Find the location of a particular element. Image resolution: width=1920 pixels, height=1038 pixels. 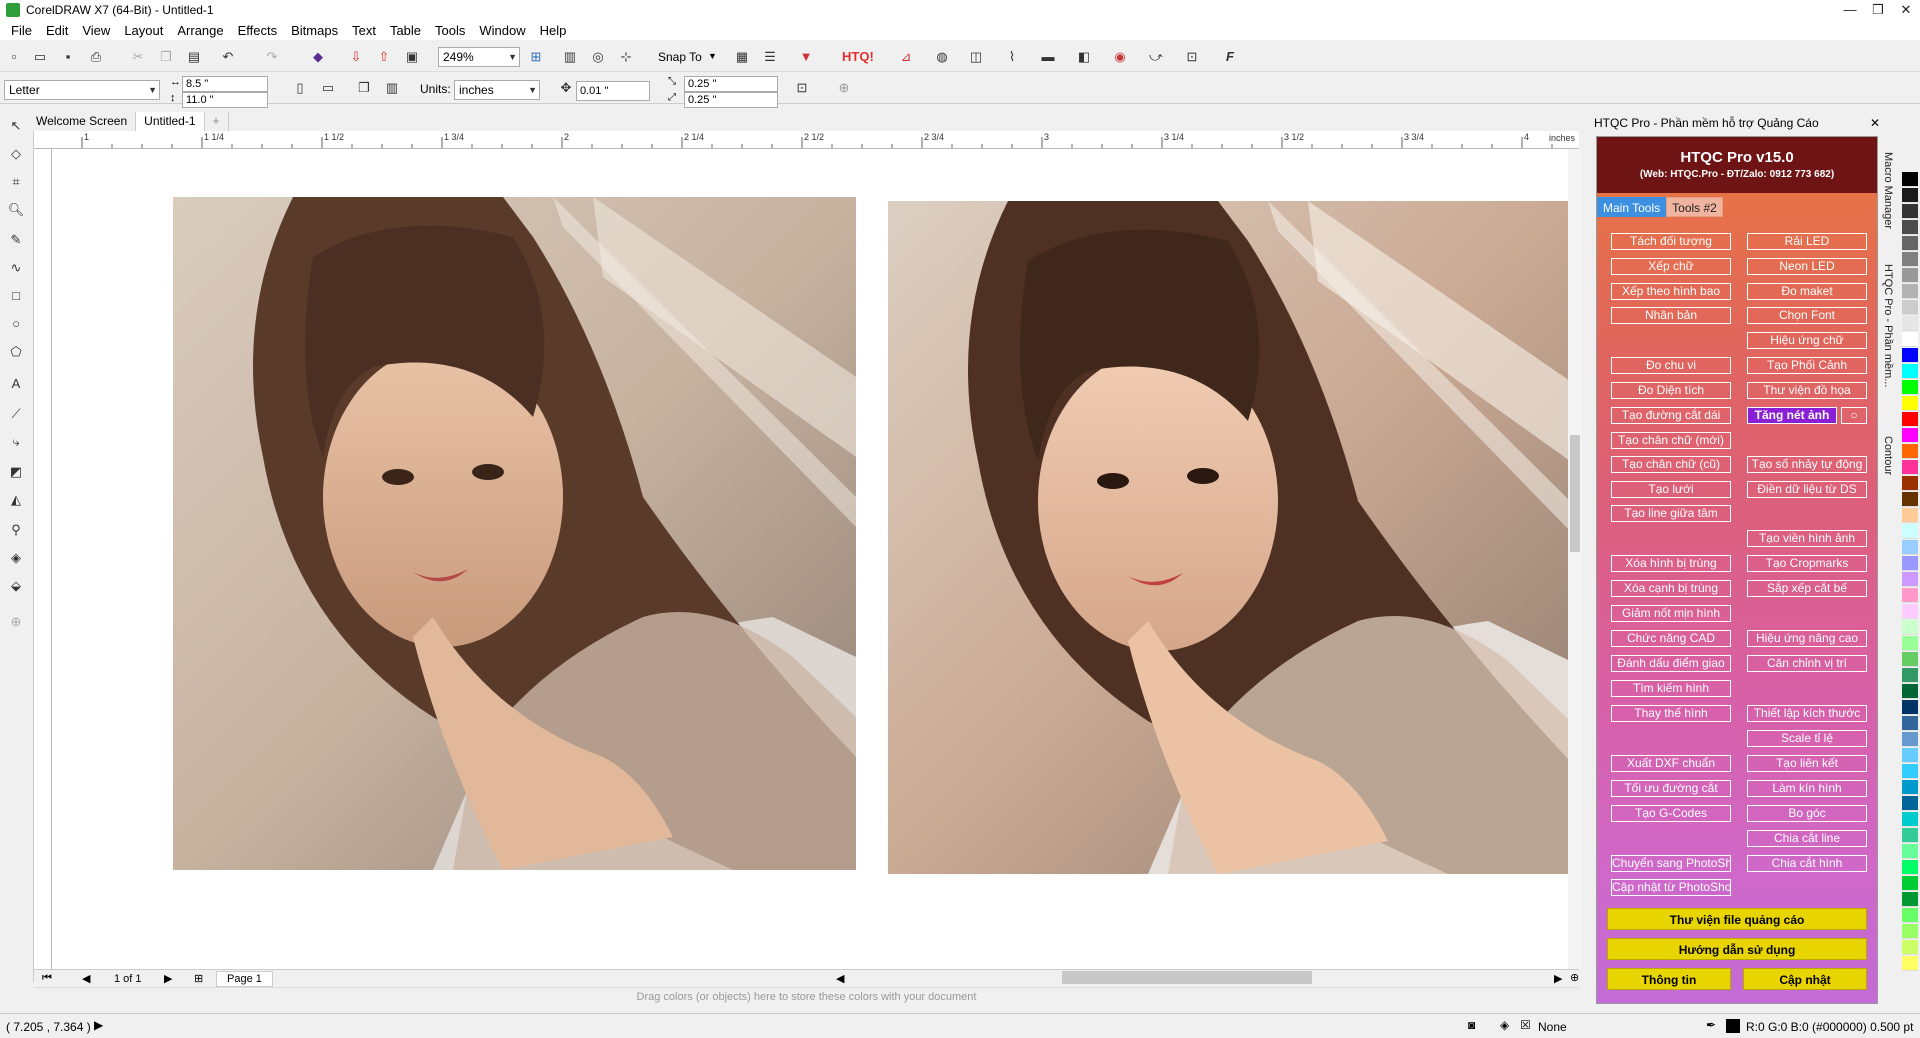

plugin-button: Sắp xếp cắt bế is located at coordinates (1807, 588).